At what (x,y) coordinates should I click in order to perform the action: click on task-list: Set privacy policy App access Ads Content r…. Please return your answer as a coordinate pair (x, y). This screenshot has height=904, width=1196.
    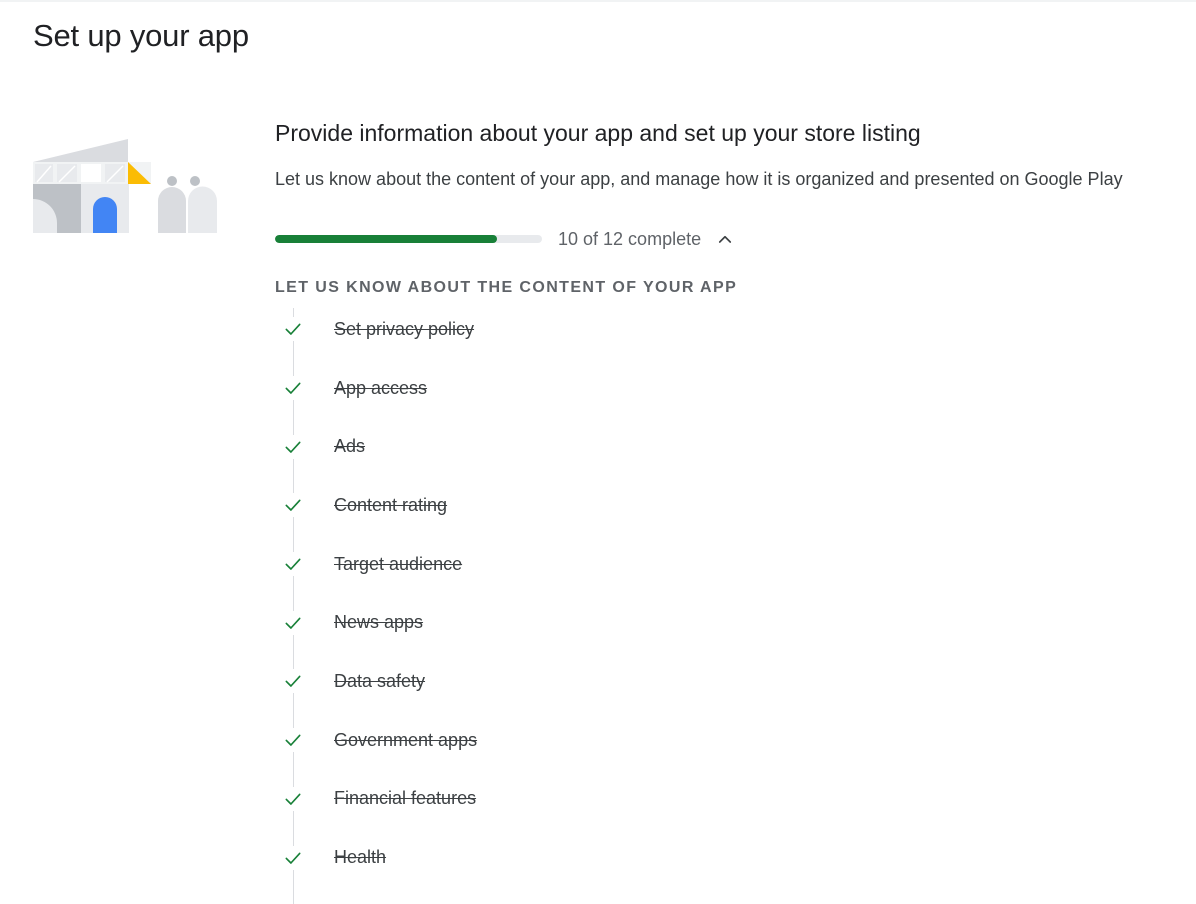
    Looking at the image, I should click on (376, 602).